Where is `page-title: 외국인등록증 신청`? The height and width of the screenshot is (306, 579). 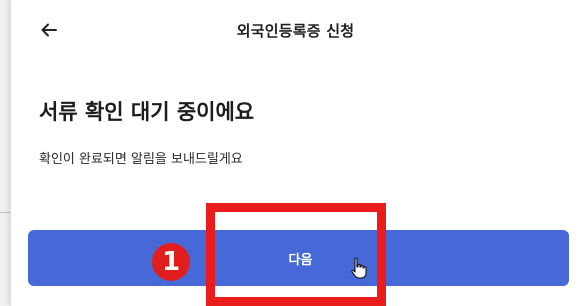 page-title: 외국인등록증 신청 is located at coordinates (295, 31).